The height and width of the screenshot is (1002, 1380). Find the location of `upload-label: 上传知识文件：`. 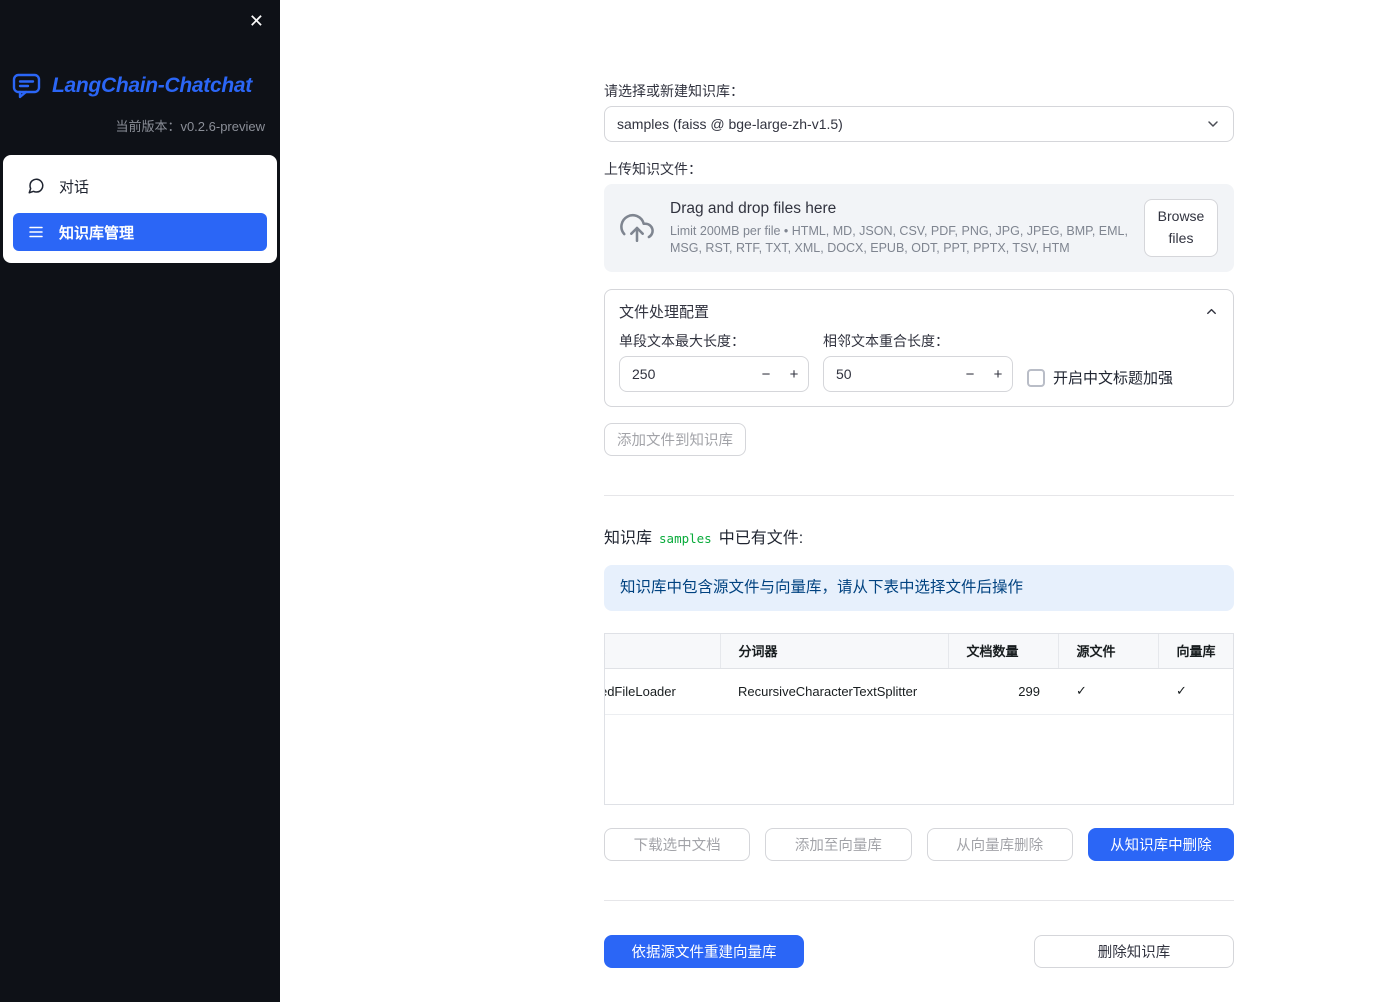

upload-label: 上传知识文件： is located at coordinates (653, 169).